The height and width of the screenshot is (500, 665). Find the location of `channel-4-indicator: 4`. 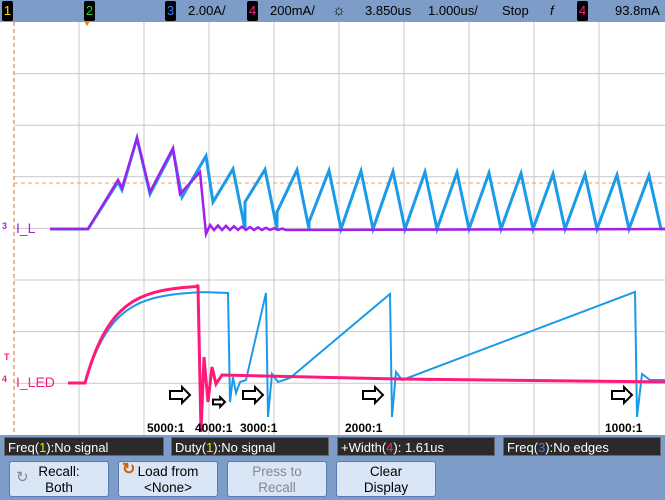

channel-4-indicator: 4 is located at coordinates (252, 11).